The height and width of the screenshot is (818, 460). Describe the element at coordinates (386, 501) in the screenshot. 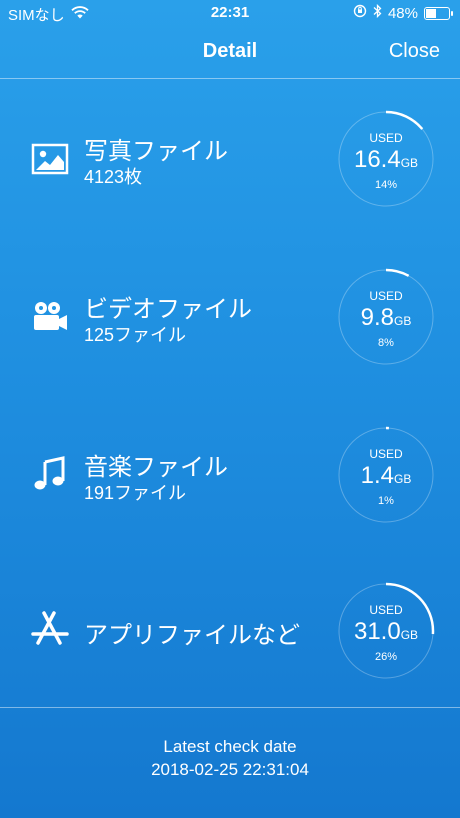

I see `used-percent: 1%` at that location.